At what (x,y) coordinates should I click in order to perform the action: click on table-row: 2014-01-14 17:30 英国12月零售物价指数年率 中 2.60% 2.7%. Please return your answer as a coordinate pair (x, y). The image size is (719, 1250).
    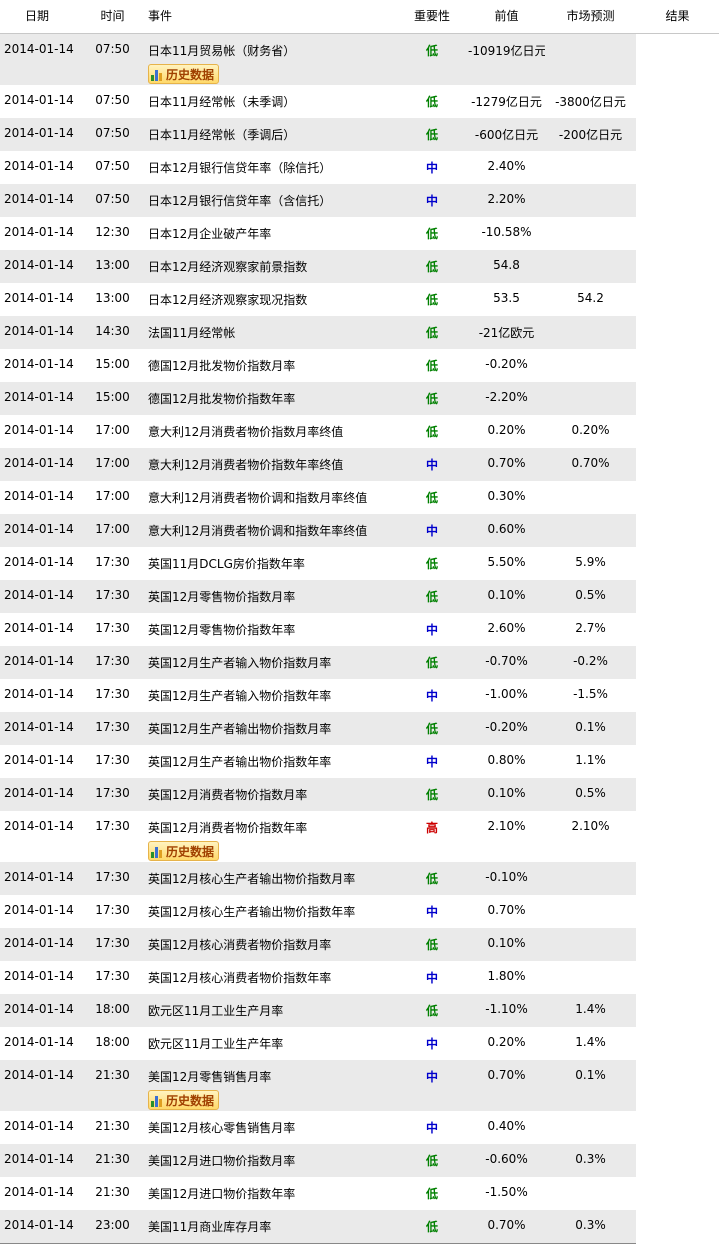
    Looking at the image, I should click on (359, 629).